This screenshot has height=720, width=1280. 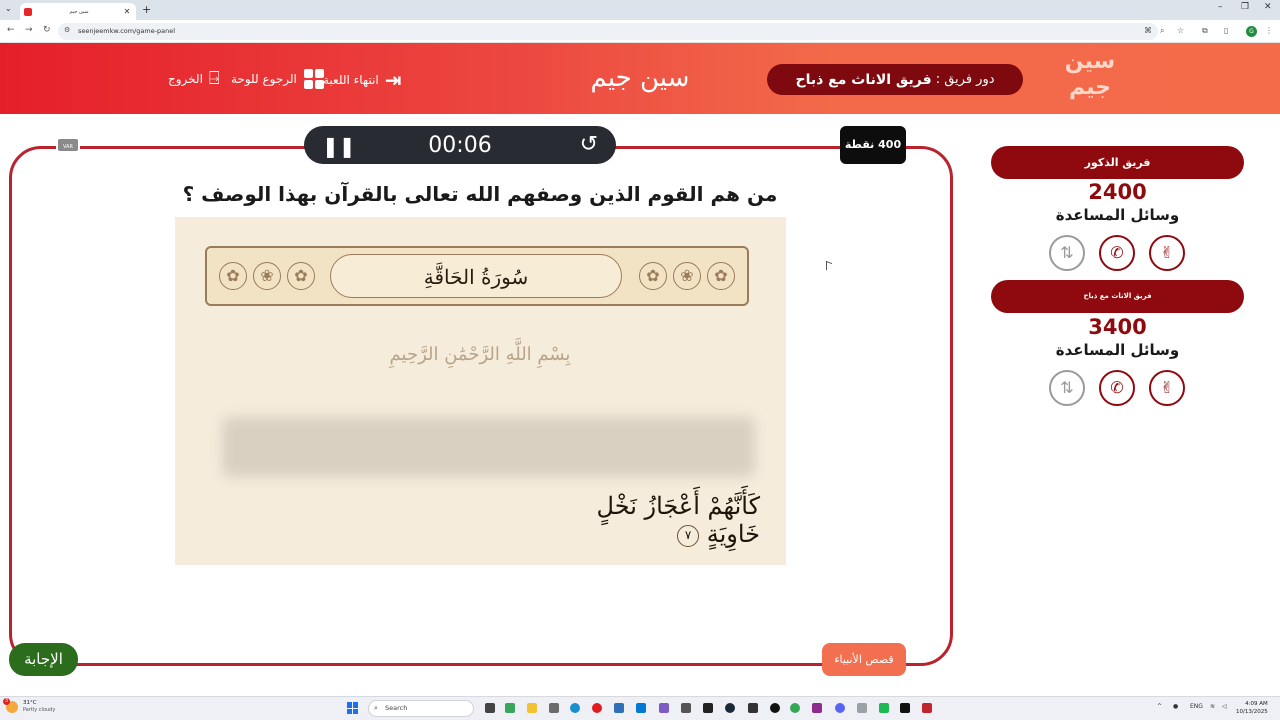 I want to click on wifi-icon: ≋, so click(x=1212, y=706).